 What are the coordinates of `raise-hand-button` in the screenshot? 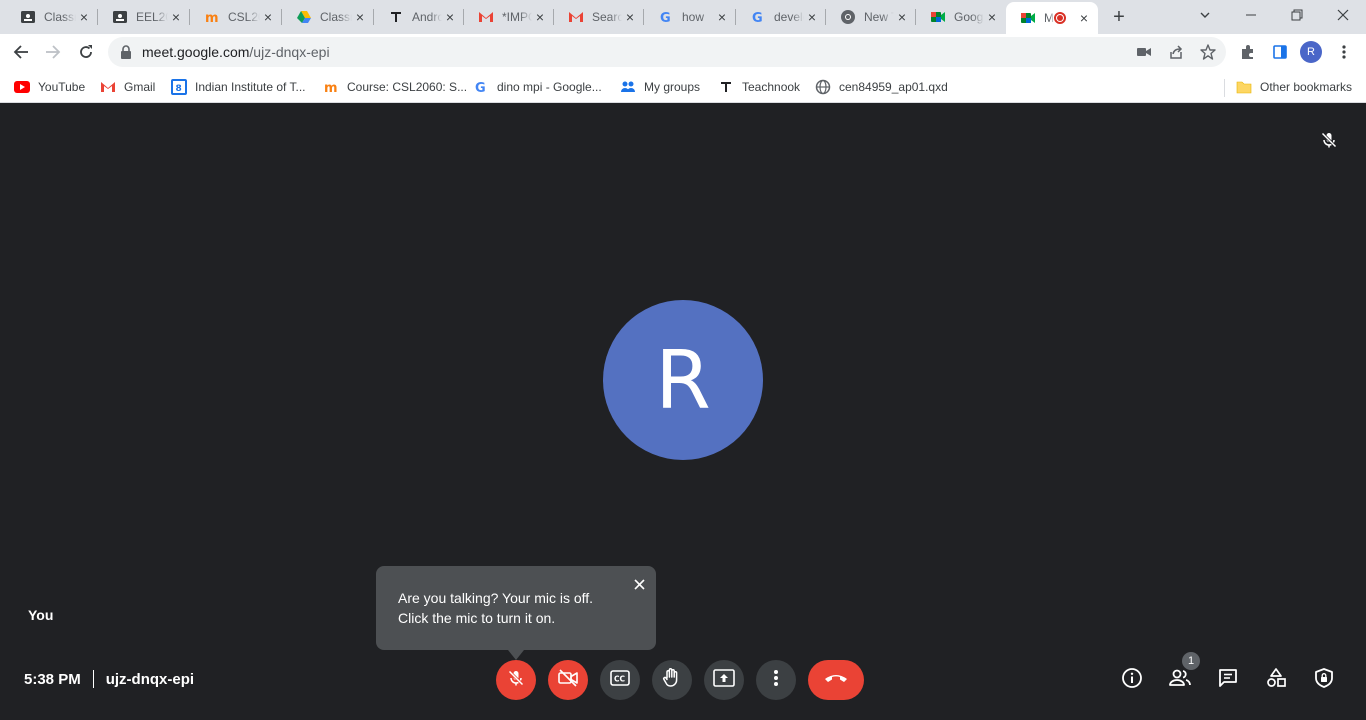 It's located at (672, 680).